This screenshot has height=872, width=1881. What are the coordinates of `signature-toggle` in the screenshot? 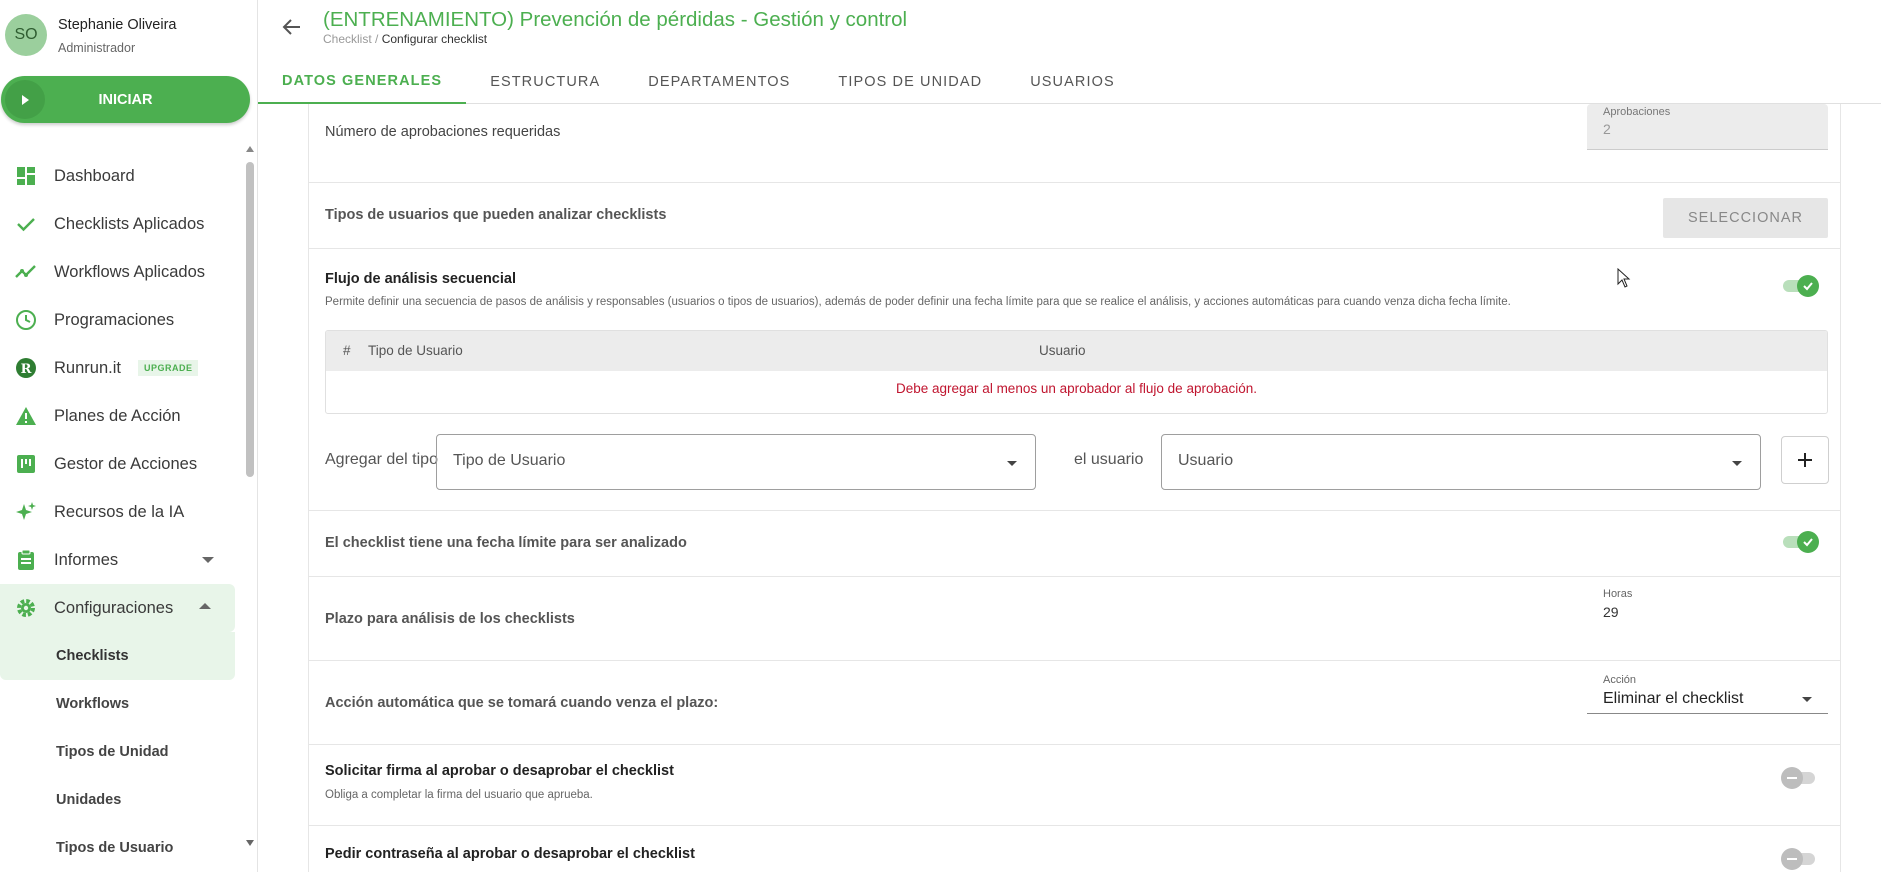 It's located at (1800, 778).